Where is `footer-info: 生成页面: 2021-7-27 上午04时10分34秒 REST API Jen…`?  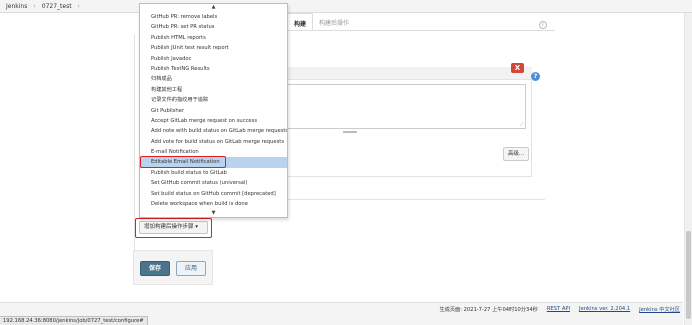
footer-info: 生成页面: 2021-7-27 上午04时10分34秒 REST API Jen… is located at coordinates (559, 309).